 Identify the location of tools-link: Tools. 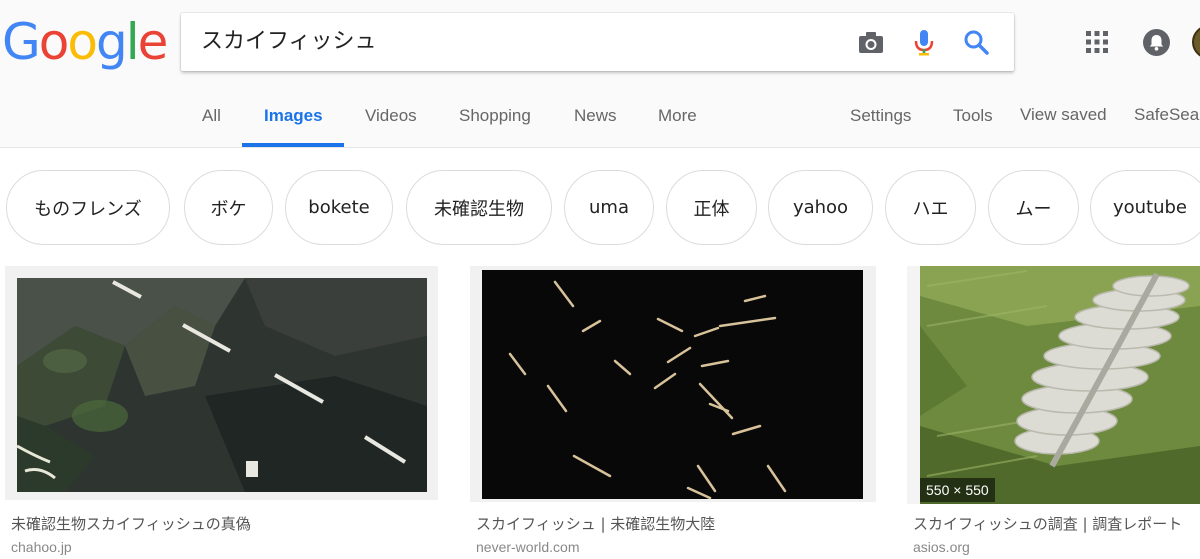
(973, 116).